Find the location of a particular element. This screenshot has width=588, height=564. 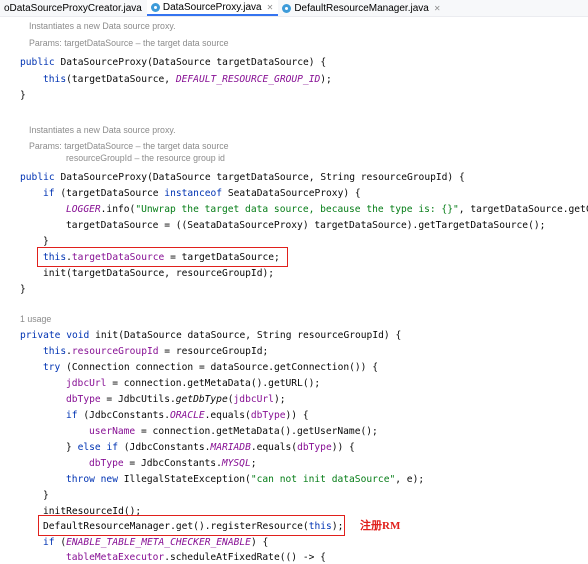

code-line: if (ENABLE_TABLE_META_CHECKER_ENABLE) { is located at coordinates (155, 542).